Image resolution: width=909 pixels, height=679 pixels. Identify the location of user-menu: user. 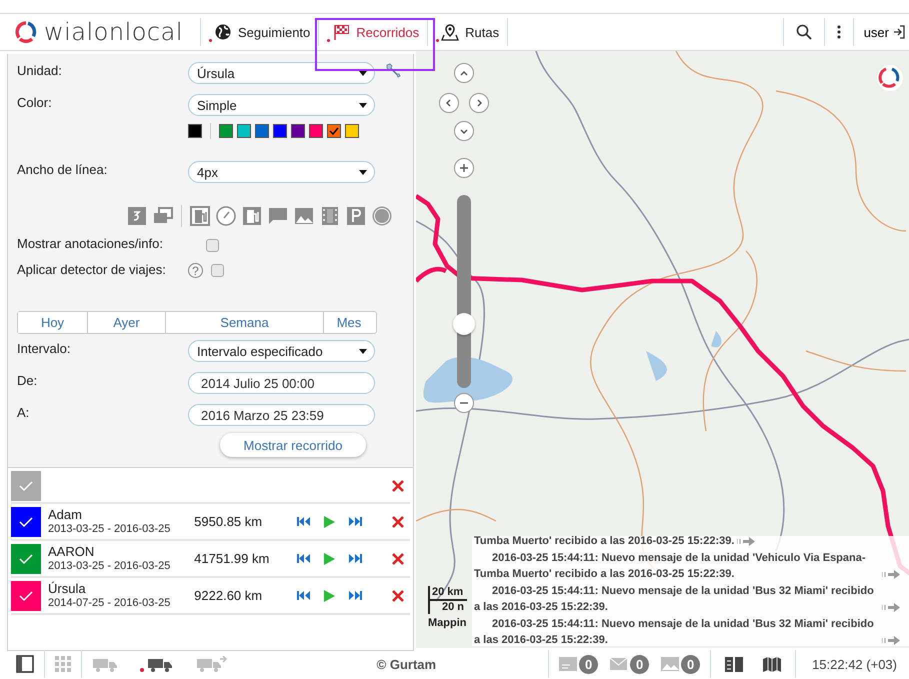
(880, 32).